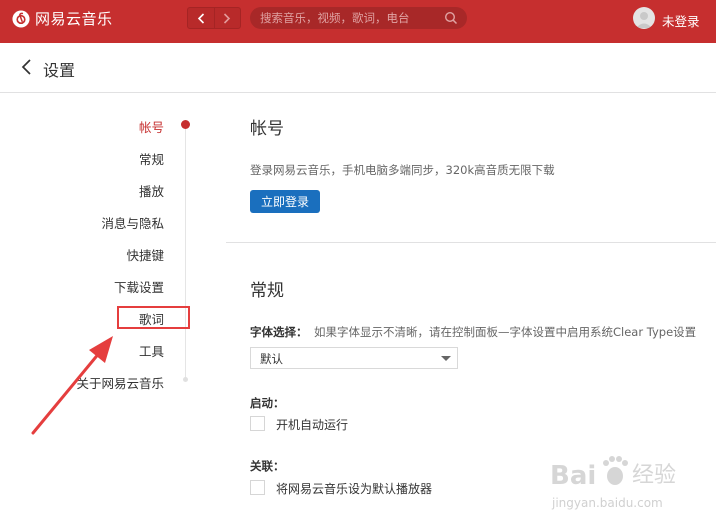 This screenshot has height=518, width=716. What do you see at coordinates (335, 18) in the screenshot?
I see `search-placeholder: 搜索音乐，视频，歌词，电台` at bounding box center [335, 18].